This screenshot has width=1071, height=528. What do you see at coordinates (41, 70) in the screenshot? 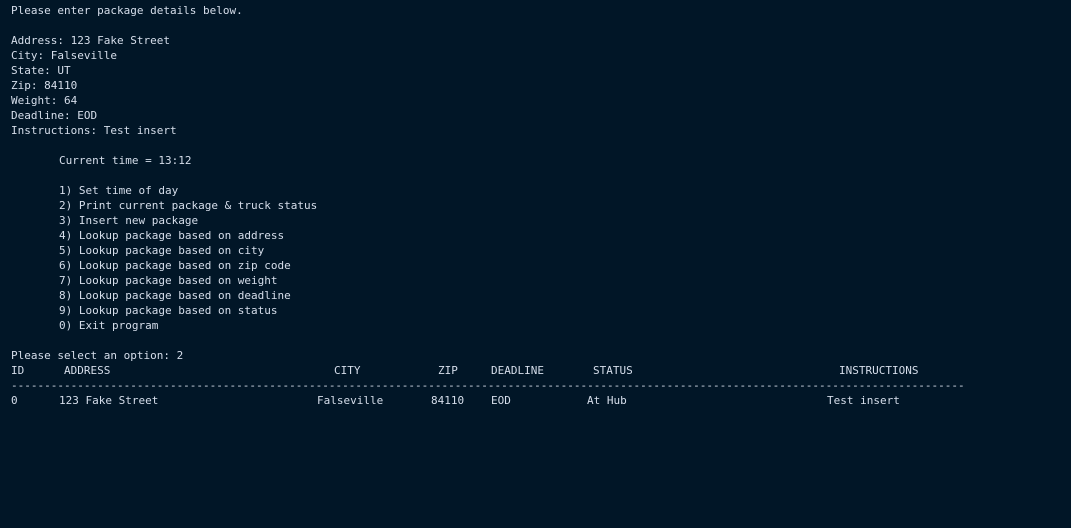
I see `state-line: State: UT` at bounding box center [41, 70].